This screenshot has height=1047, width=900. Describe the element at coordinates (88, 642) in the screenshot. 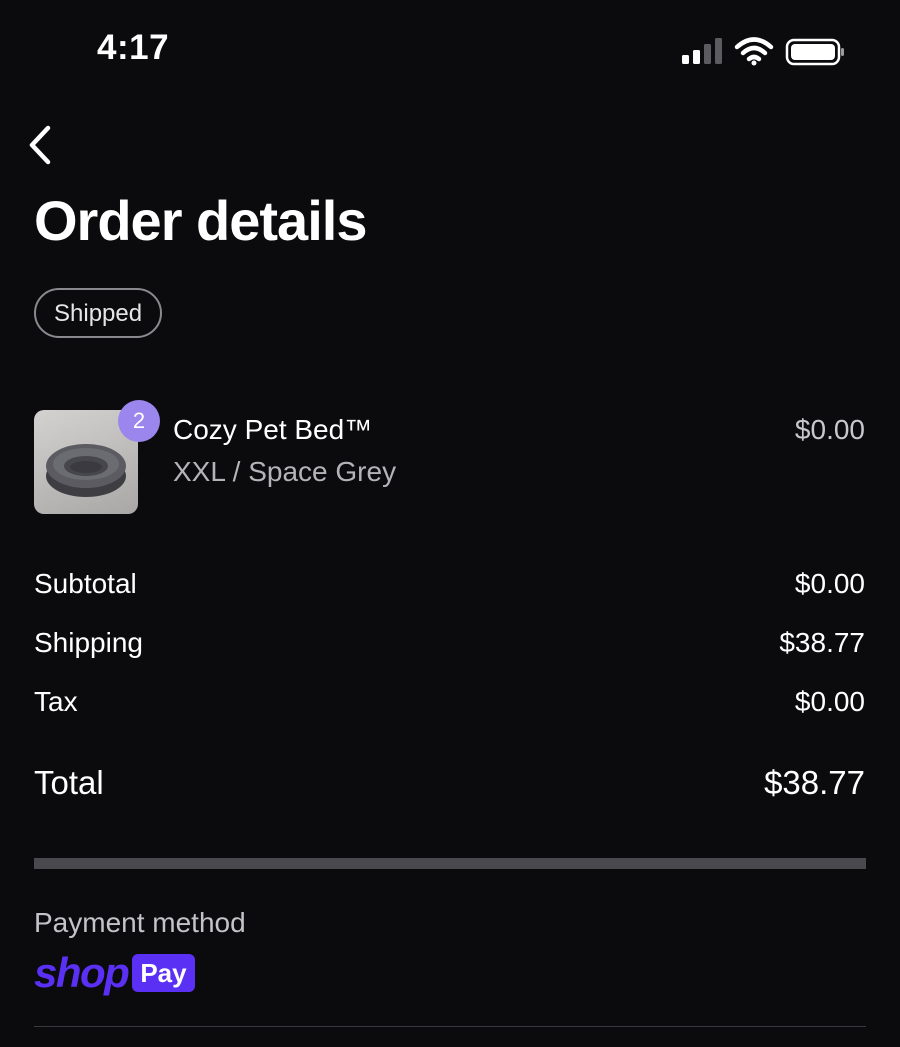

I see `shipping-label: Shipping` at that location.